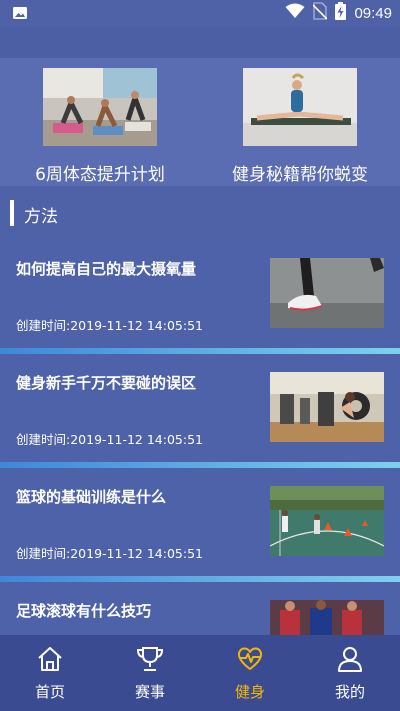 Image resolution: width=400 pixels, height=711 pixels. Describe the element at coordinates (20, 13) in the screenshot. I see `gallery-notification-icon` at that location.